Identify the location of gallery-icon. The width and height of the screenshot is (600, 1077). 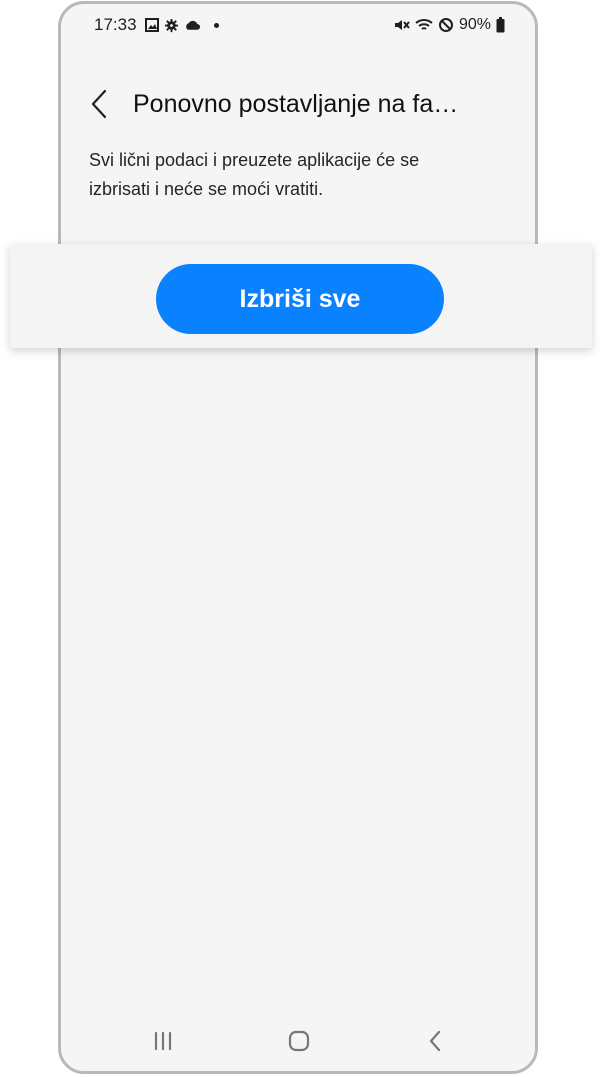
(152, 25).